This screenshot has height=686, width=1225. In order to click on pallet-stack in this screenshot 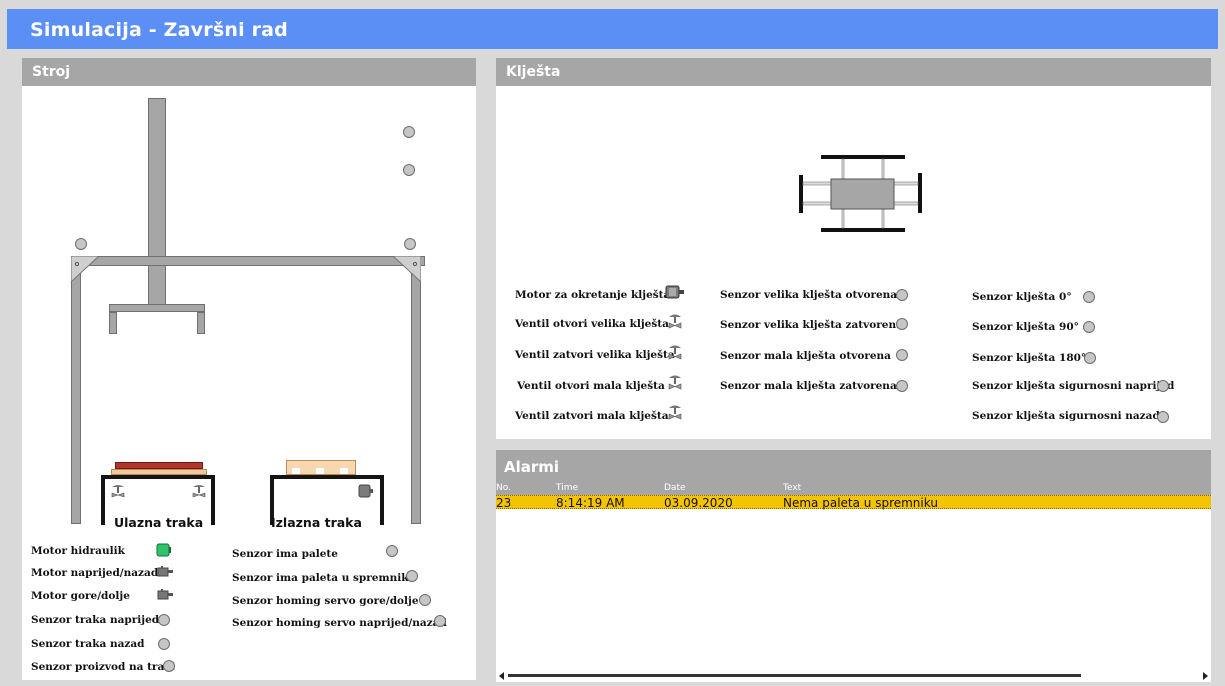, I will do `click(159, 465)`.